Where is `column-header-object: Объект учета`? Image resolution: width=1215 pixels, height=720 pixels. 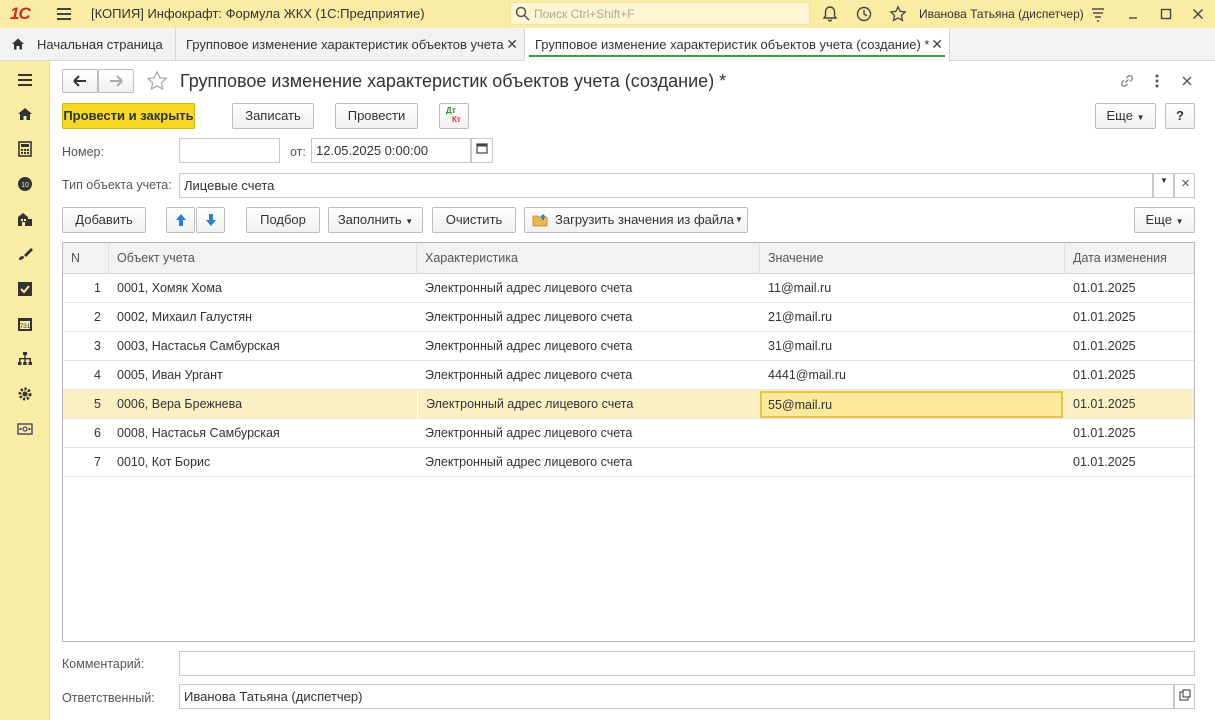
column-header-object: Объект учета is located at coordinates (263, 258).